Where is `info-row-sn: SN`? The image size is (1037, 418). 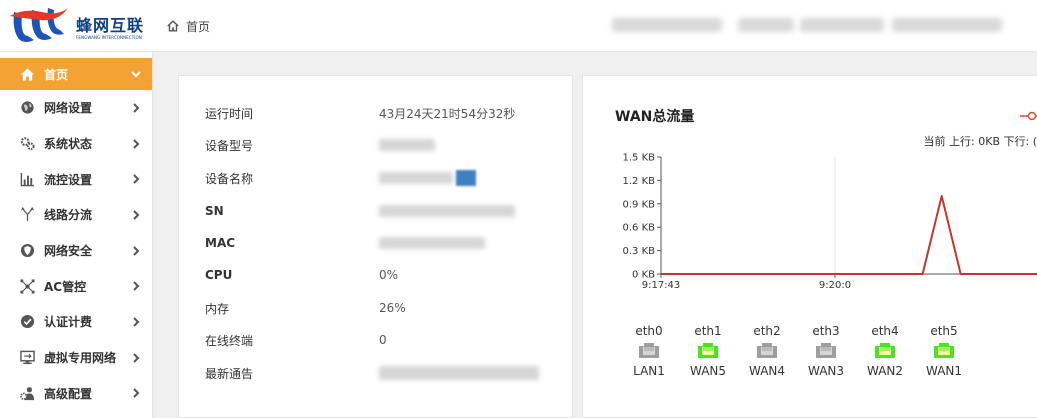
info-row-sn: SN is located at coordinates (360, 211).